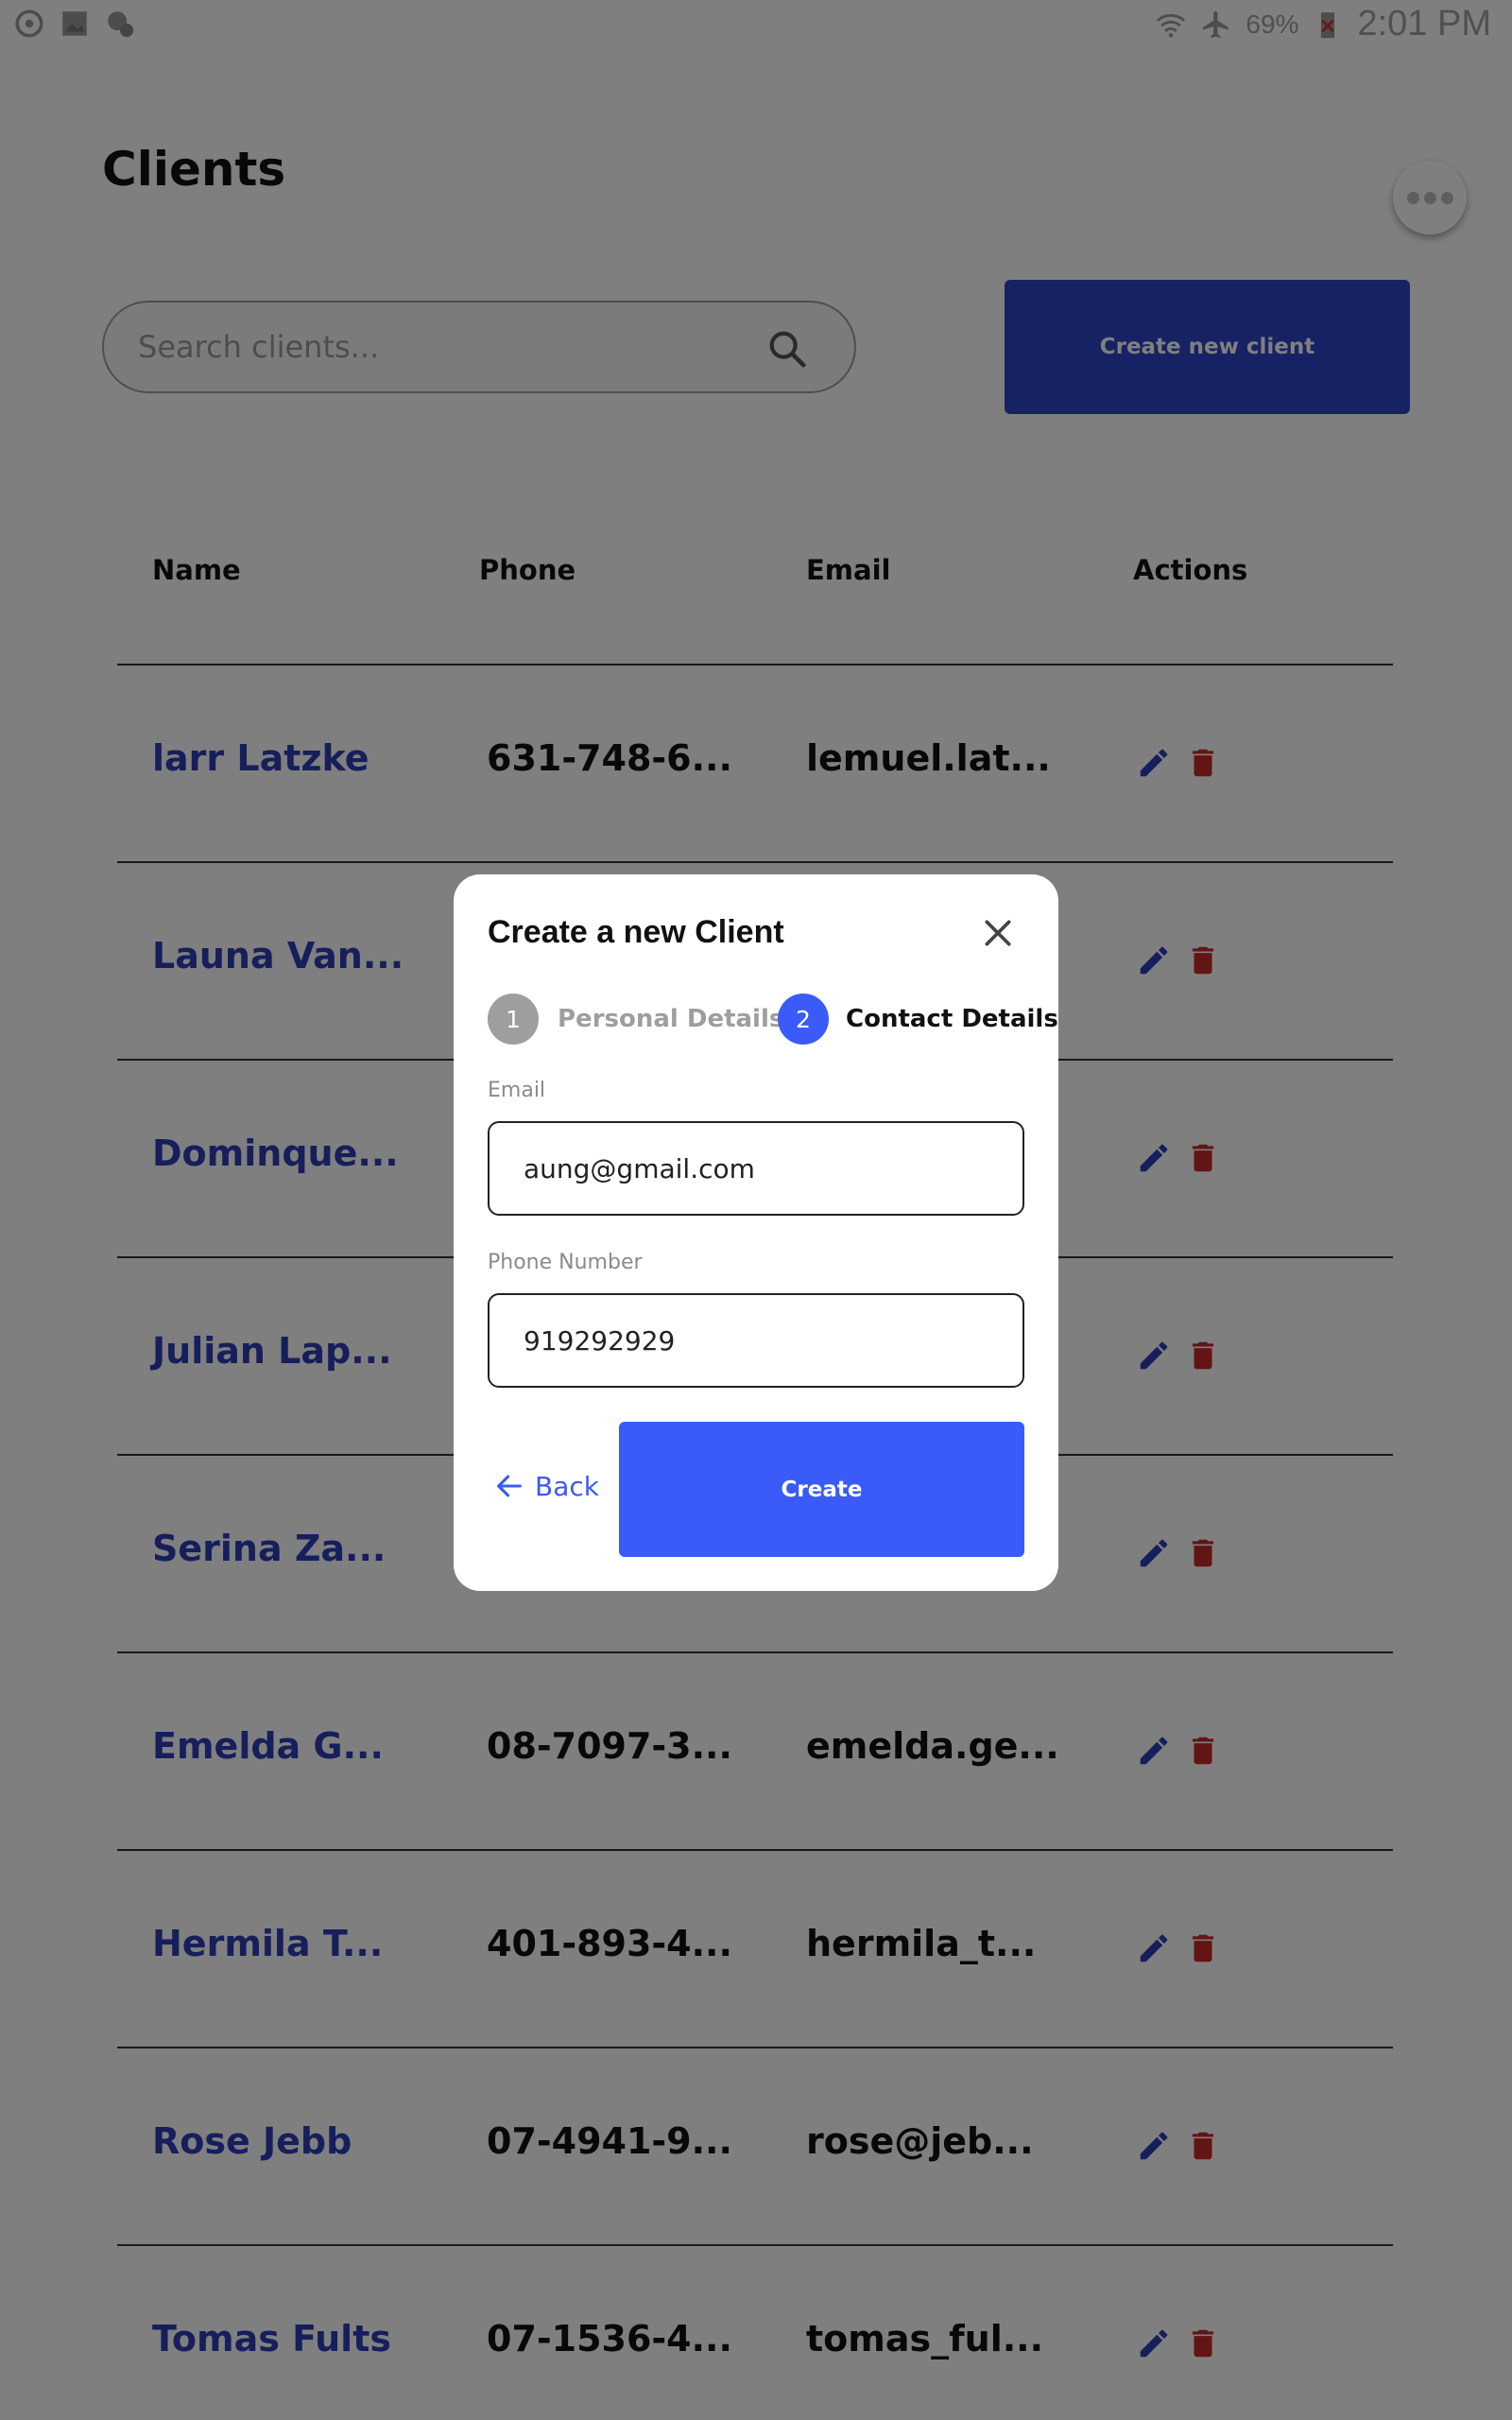  I want to click on create-button: Create, so click(821, 1489).